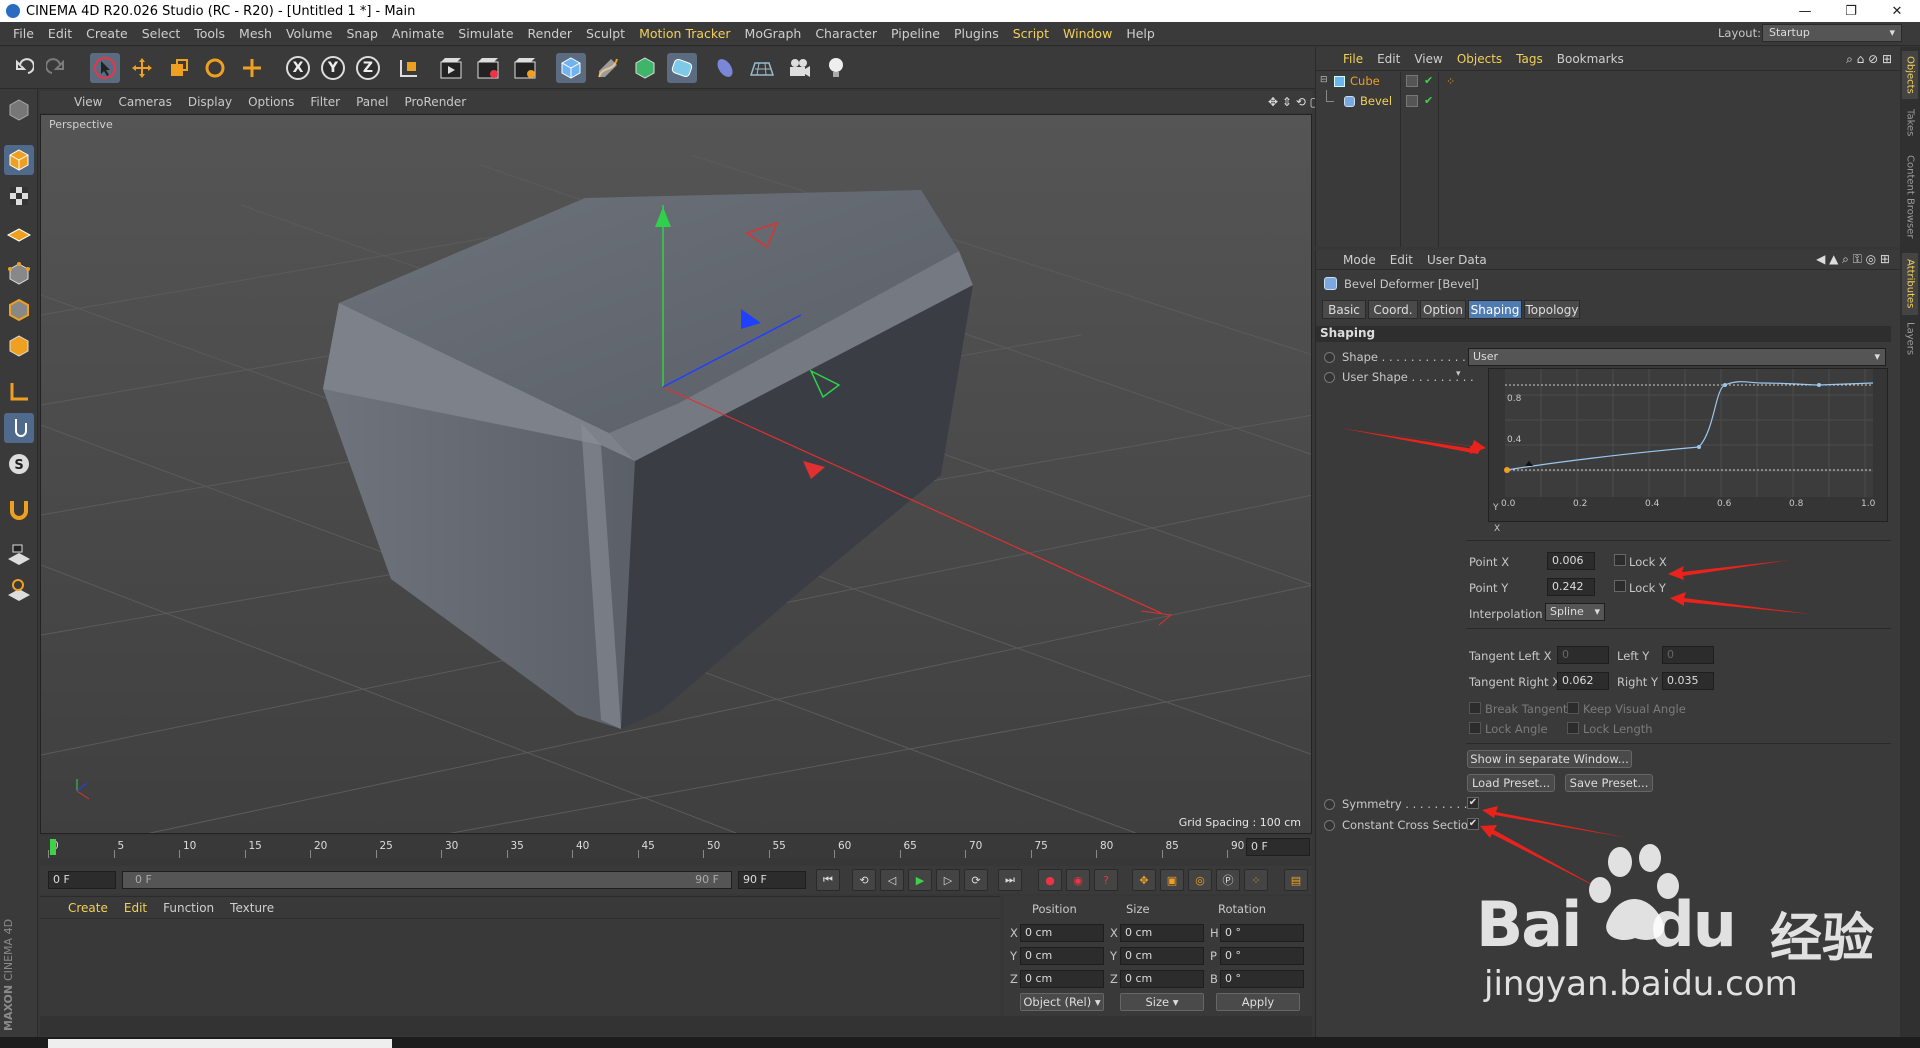 This screenshot has width=1920, height=1048. Describe the element at coordinates (799, 68) in the screenshot. I see `camera-icon` at that location.